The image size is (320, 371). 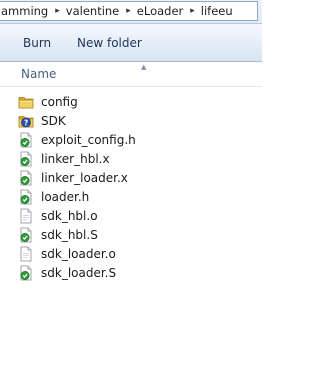 What do you see at coordinates (69, 215) in the screenshot?
I see `file-name: sdk_hbl.o` at bounding box center [69, 215].